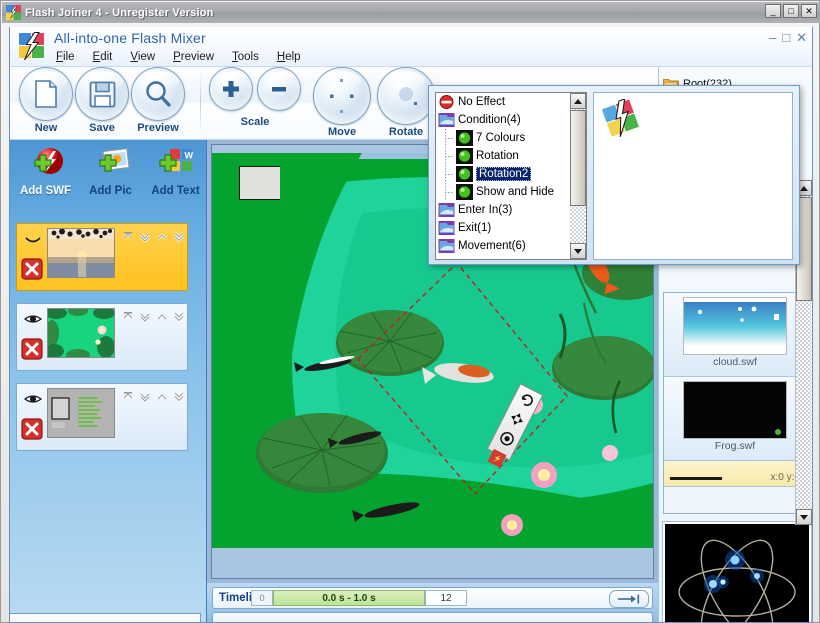  I want to click on app-close-button: ✕, so click(801, 37).